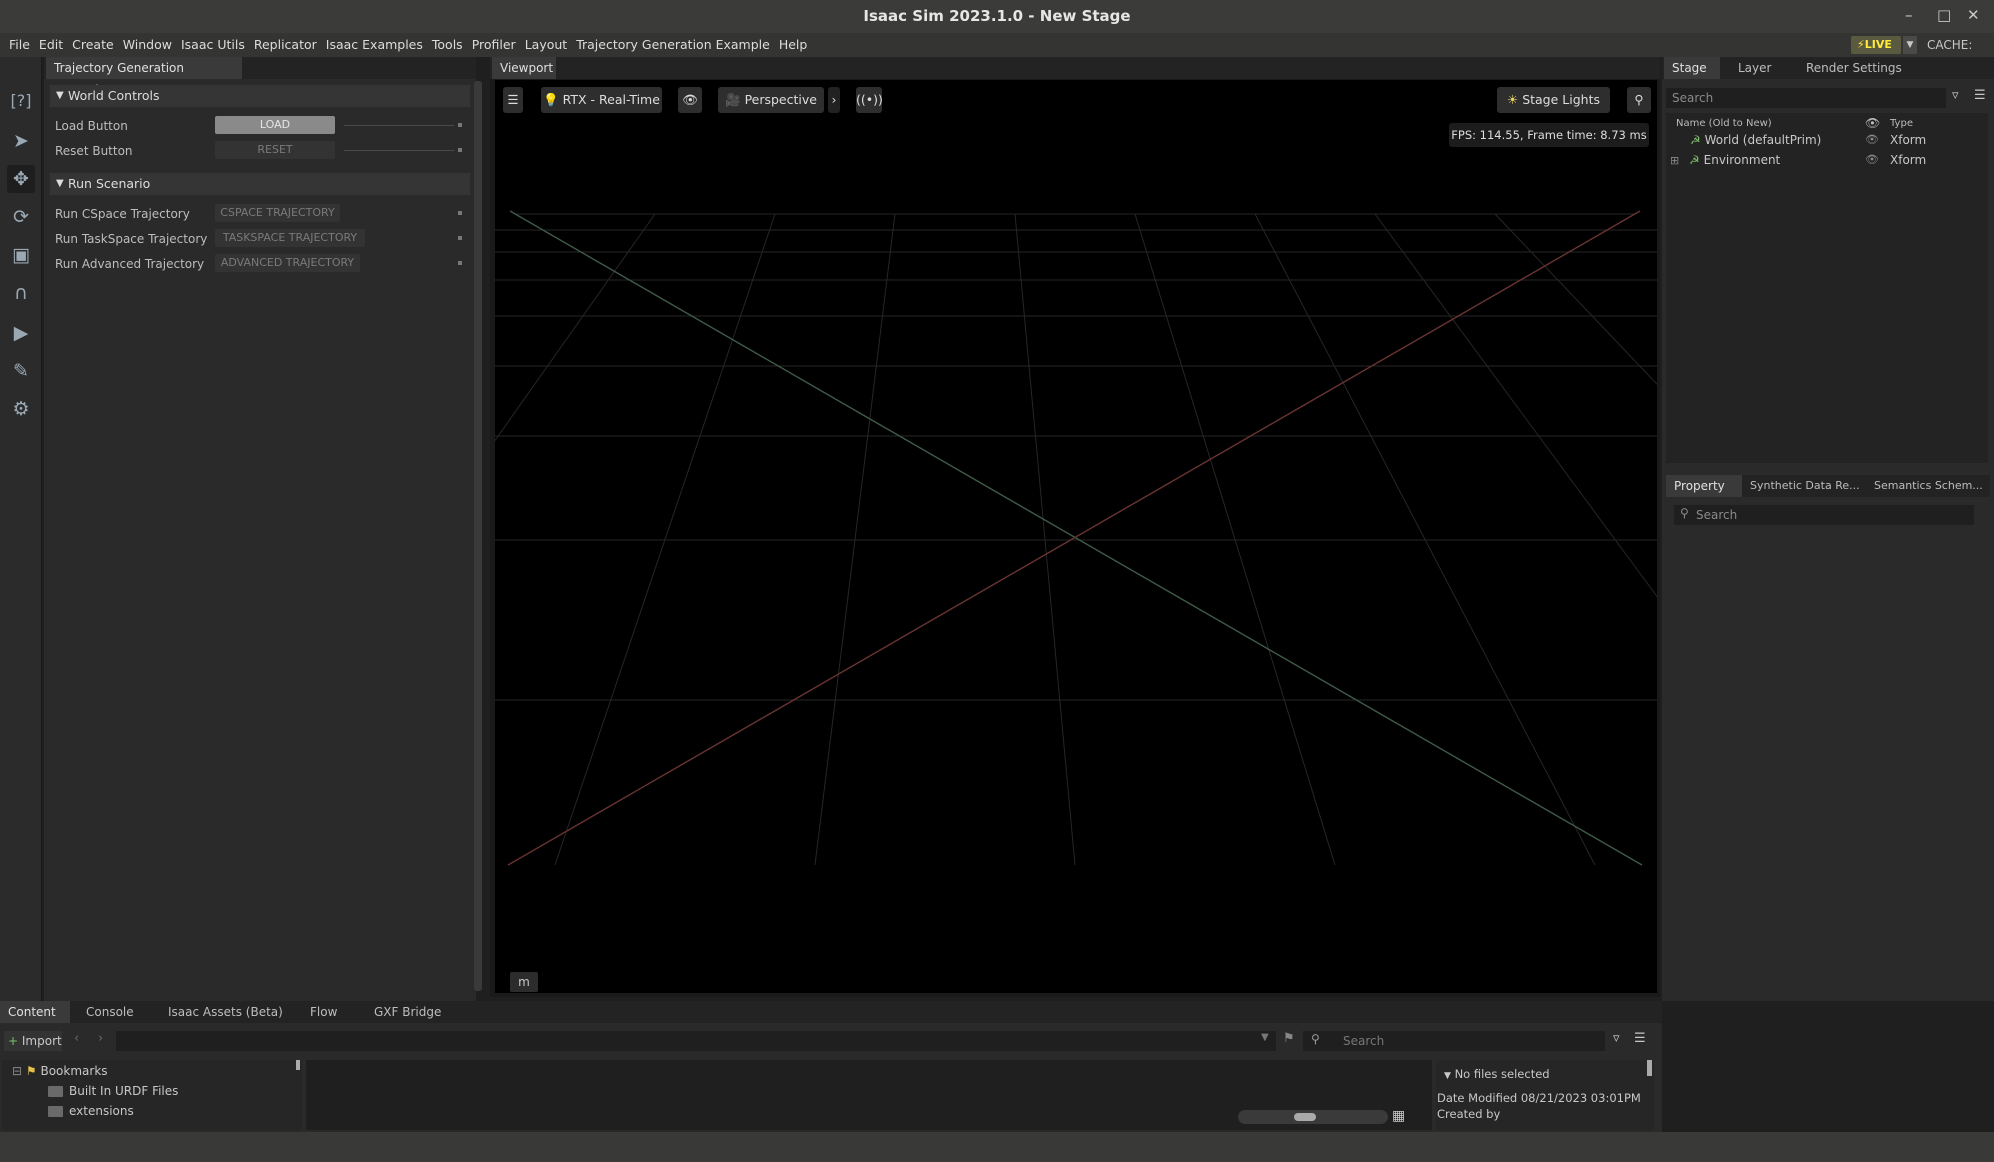  What do you see at coordinates (325, 1012) in the screenshot?
I see `tab-flow: Flow` at bounding box center [325, 1012].